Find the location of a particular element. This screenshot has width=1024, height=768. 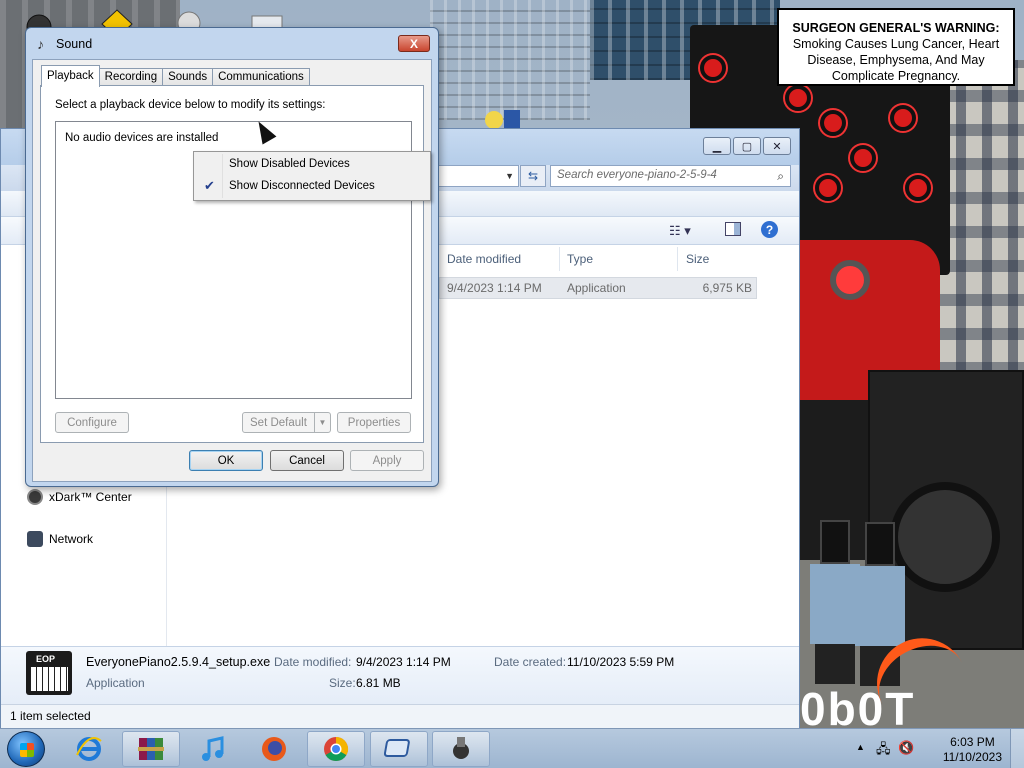

file-row: 9/4/2023 1:14 PM Application 6,975 KB is located at coordinates (598, 288).